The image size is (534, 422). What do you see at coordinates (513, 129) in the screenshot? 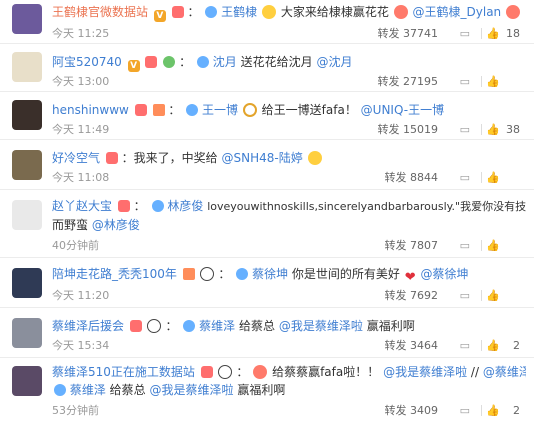
I see `like-count: 38` at bounding box center [513, 129].